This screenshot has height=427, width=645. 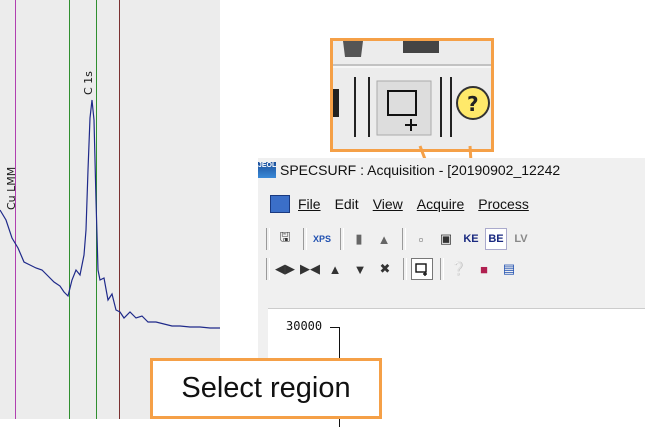 I want to click on zoom-inset: ?, so click(x=412, y=95).